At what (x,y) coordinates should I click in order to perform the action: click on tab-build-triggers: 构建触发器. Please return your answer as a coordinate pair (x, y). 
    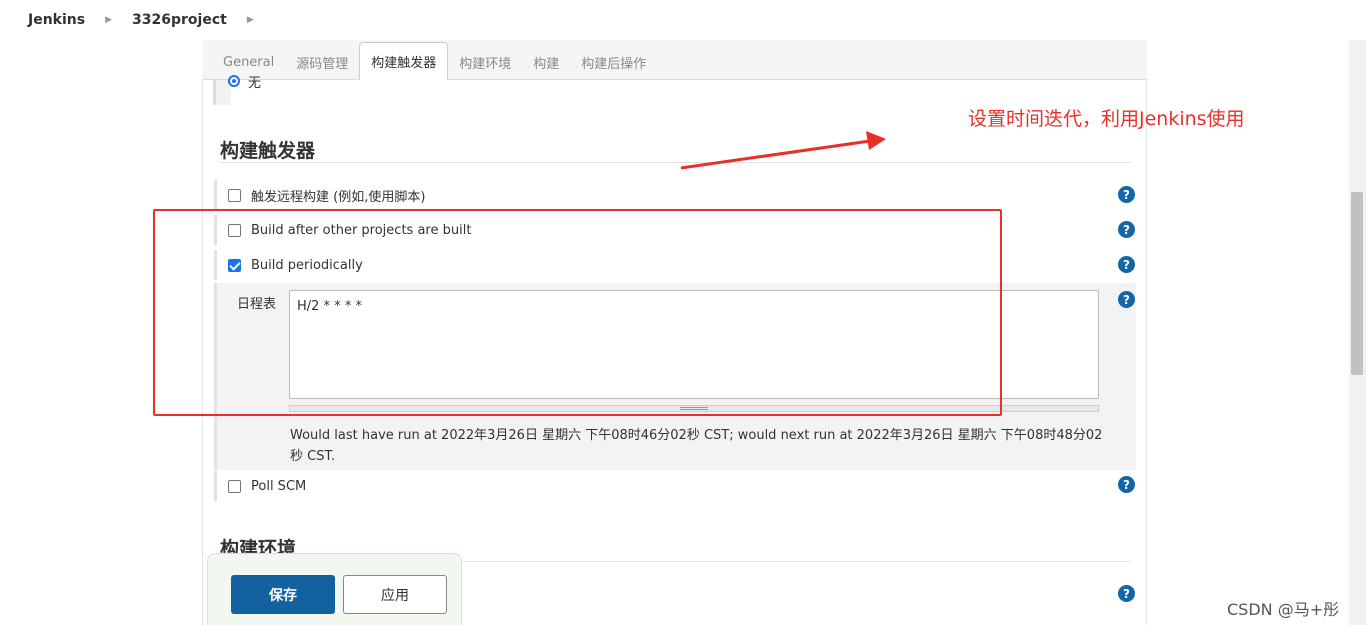
    Looking at the image, I should click on (404, 61).